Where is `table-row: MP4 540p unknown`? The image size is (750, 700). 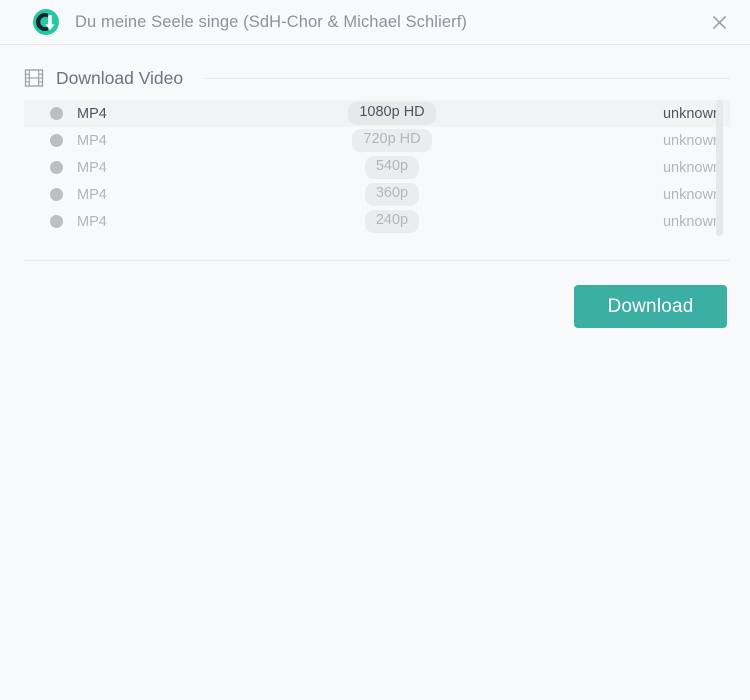
table-row: MP4 540p unknown is located at coordinates (377, 167).